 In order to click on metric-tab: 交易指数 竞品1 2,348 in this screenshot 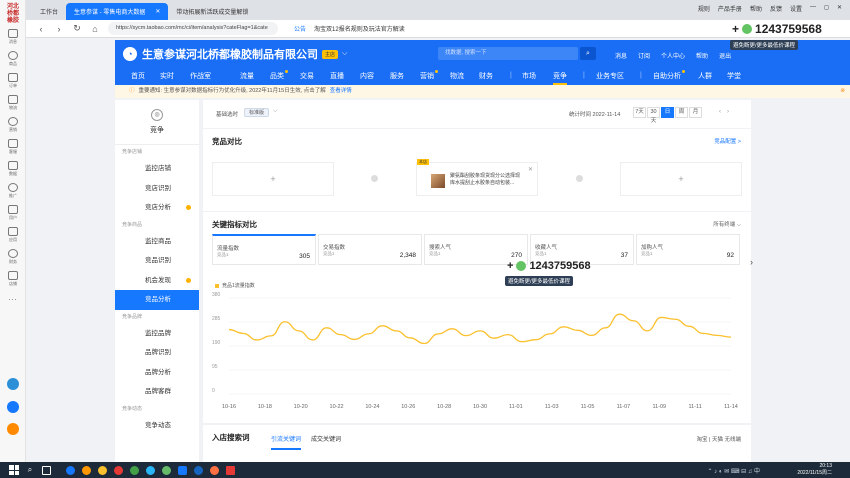, I will do `click(370, 249)`.